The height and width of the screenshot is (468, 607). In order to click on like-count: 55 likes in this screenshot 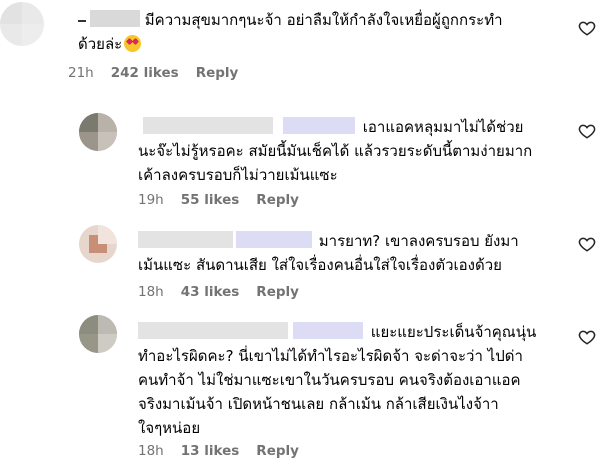, I will do `click(210, 200)`.